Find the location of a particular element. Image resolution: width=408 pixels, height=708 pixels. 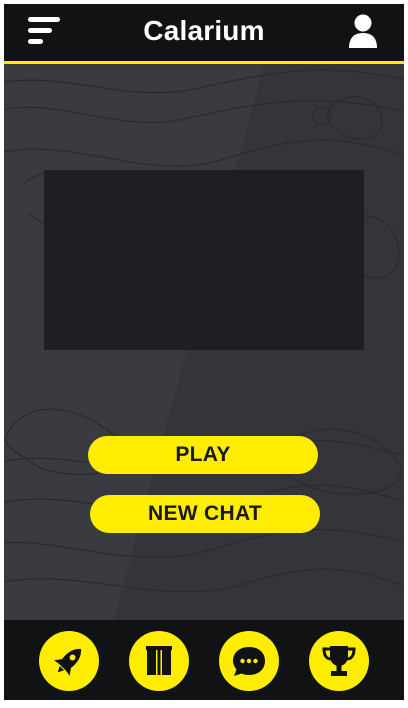

play-button: PLAY is located at coordinates (203, 455).